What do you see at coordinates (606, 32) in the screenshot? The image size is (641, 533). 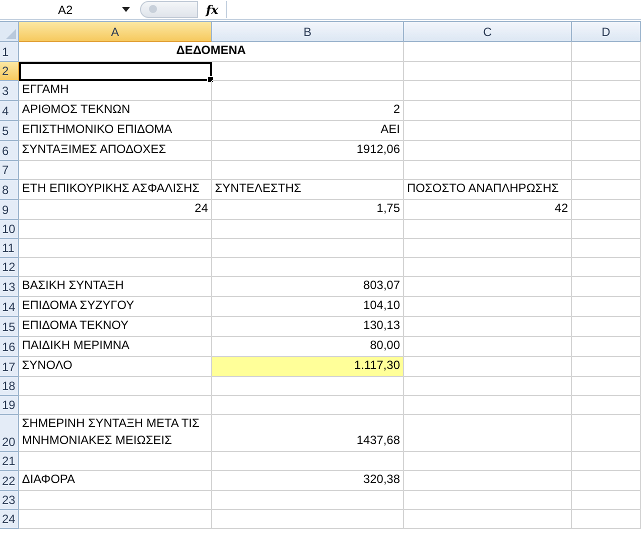 I see `column-header: D` at bounding box center [606, 32].